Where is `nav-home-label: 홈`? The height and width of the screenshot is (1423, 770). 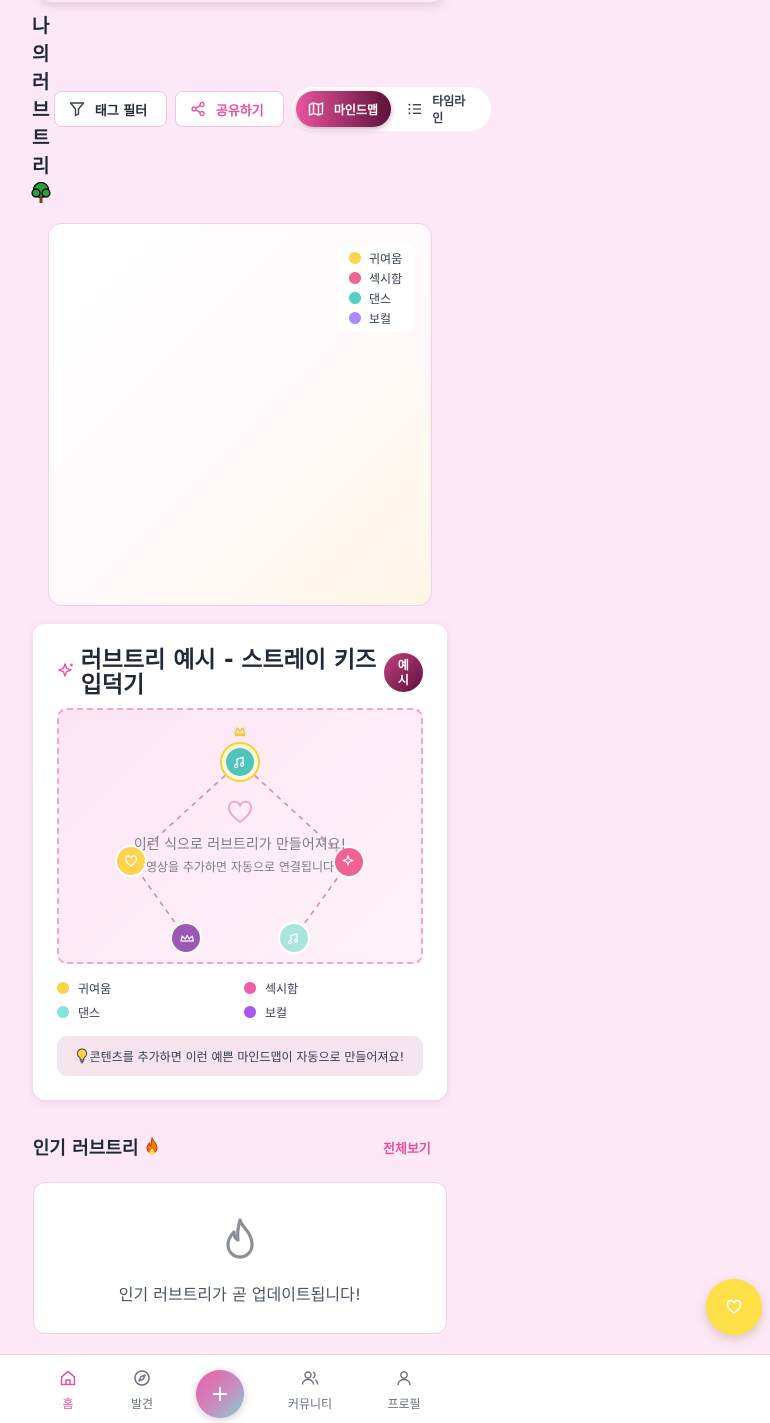
nav-home-label: 홈 is located at coordinates (68, 1404).